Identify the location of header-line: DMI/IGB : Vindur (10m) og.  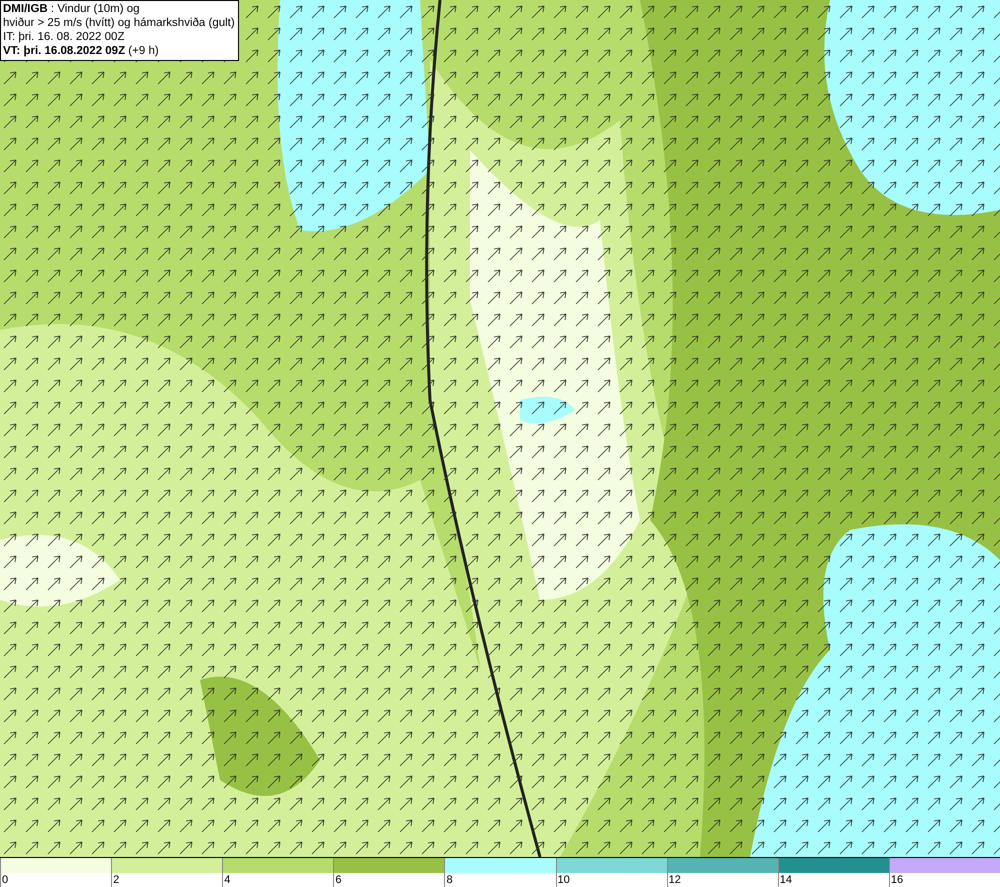
(72, 9).